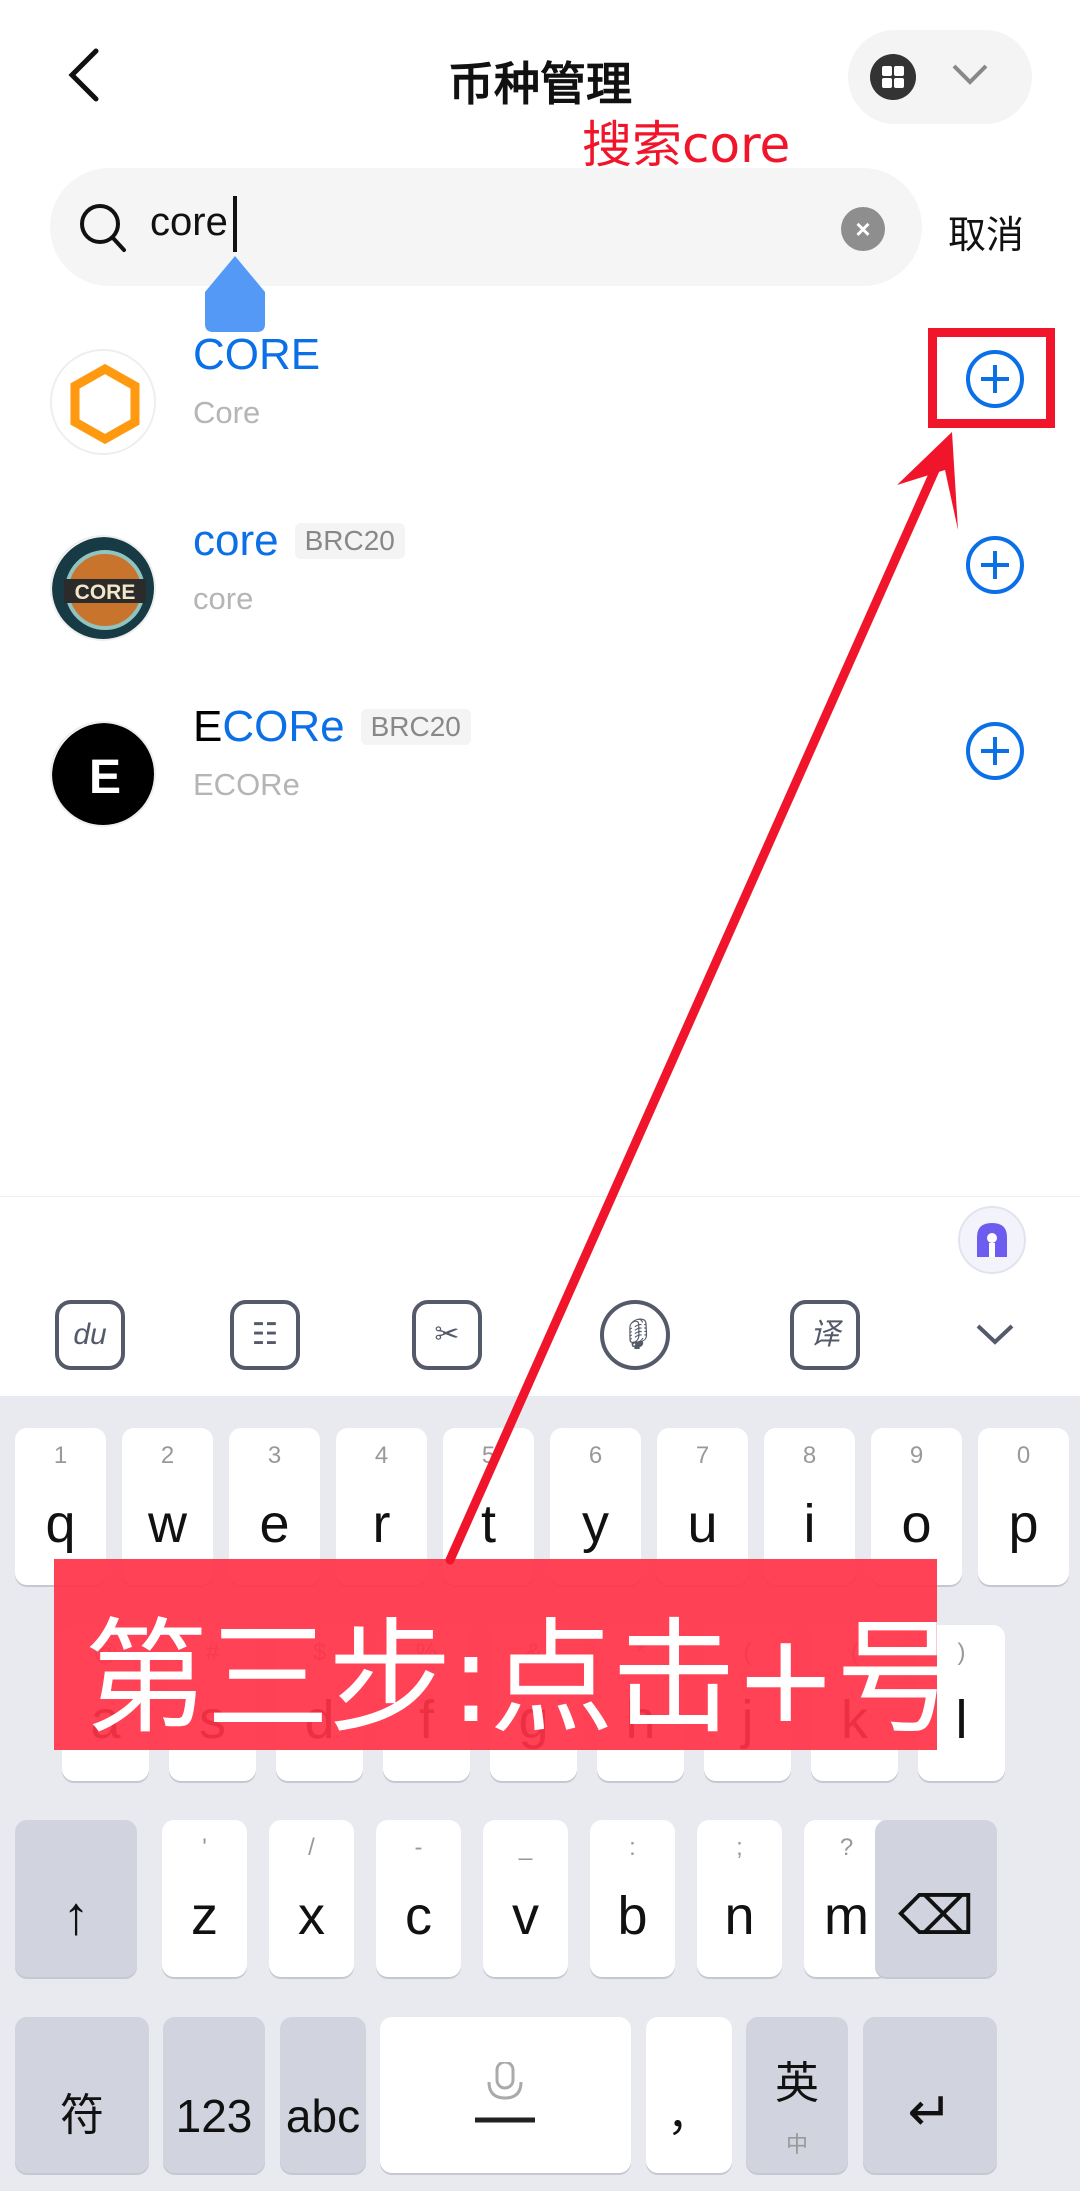  I want to click on ai-assistant-icon, so click(992, 1240).